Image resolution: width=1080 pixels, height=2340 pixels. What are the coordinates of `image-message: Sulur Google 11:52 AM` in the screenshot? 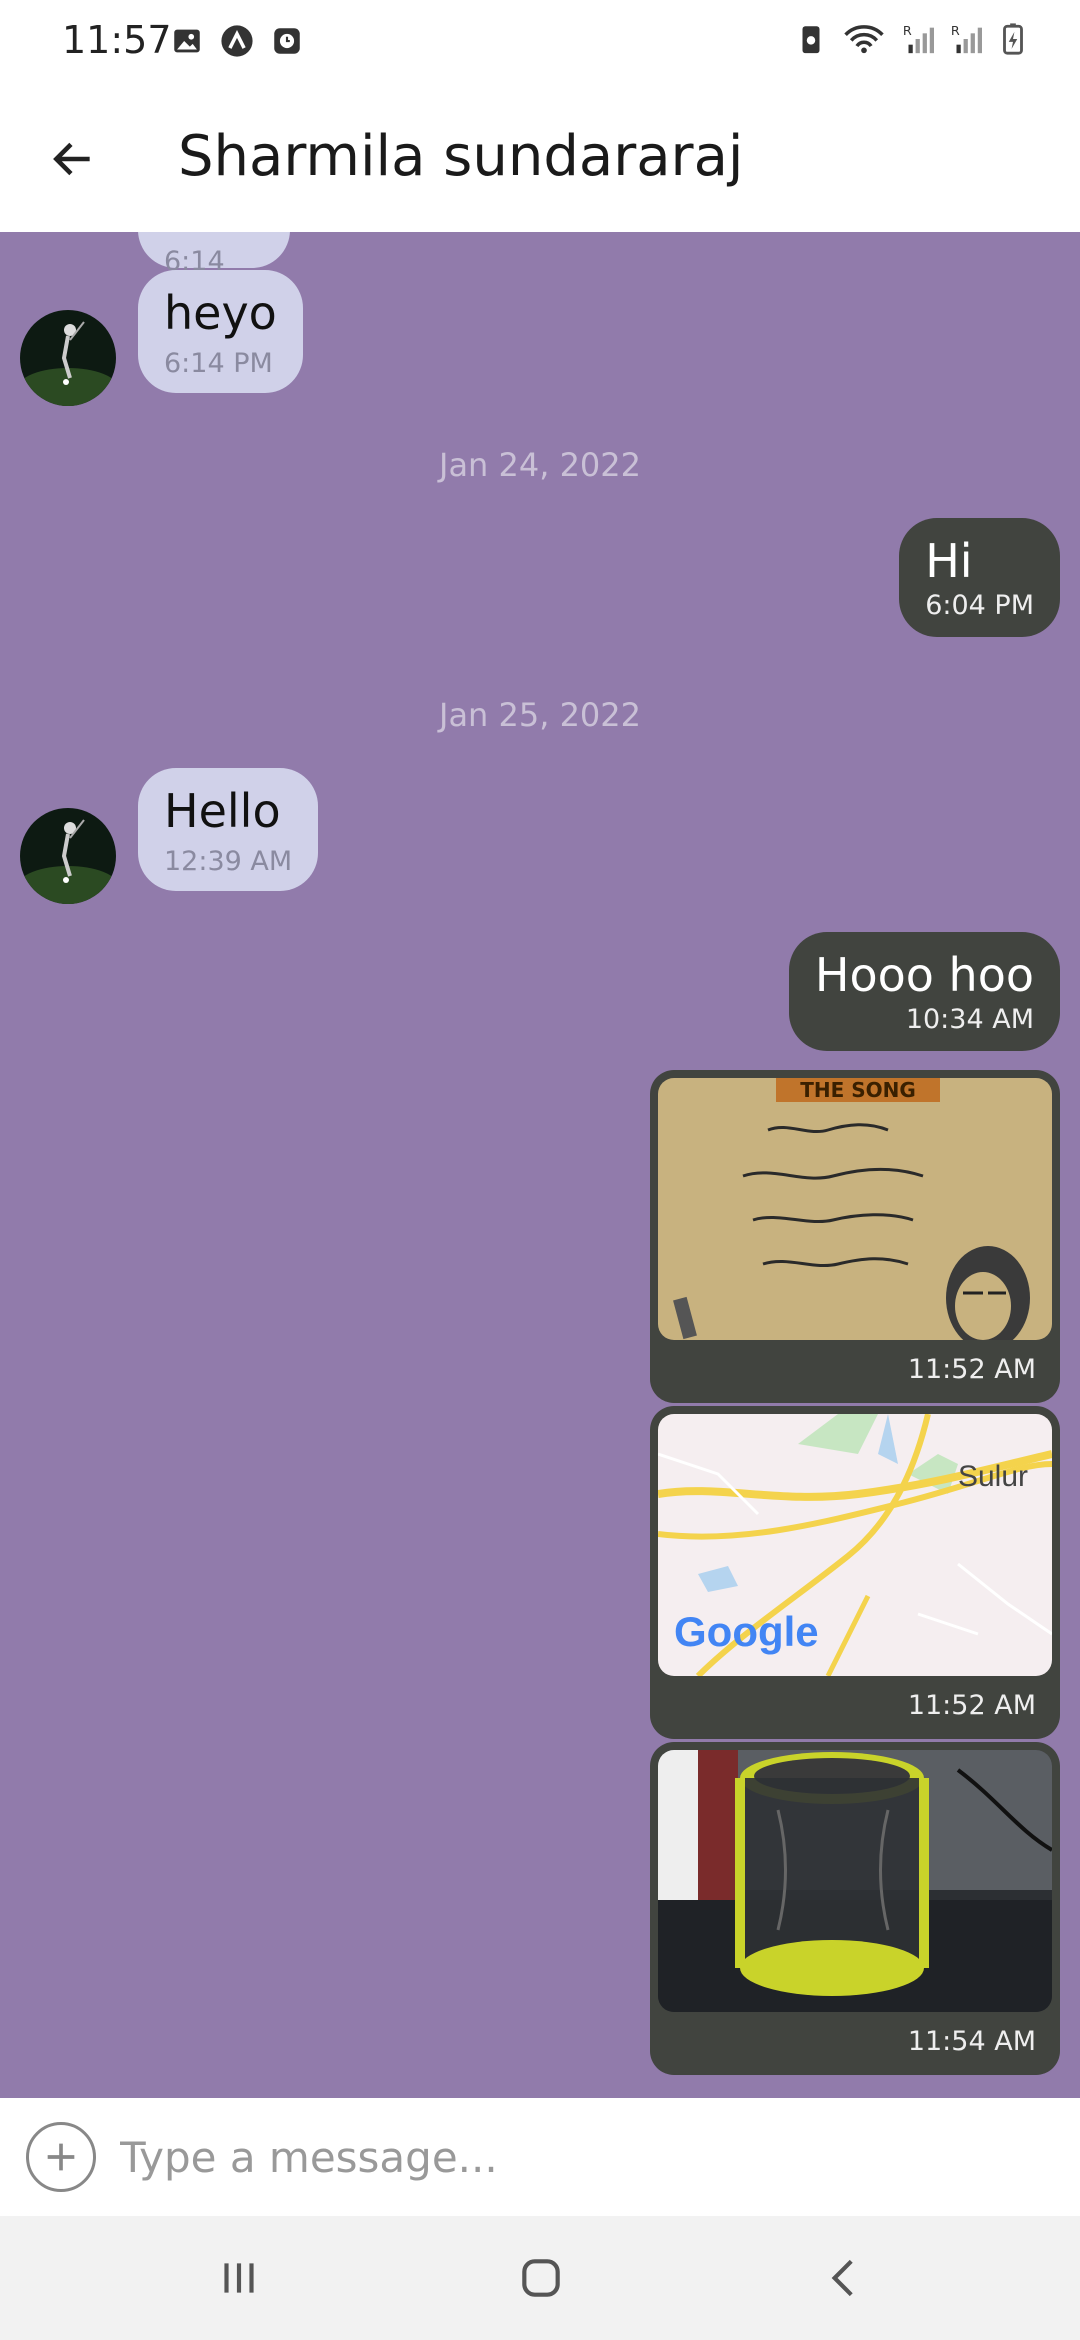 It's located at (855, 1572).